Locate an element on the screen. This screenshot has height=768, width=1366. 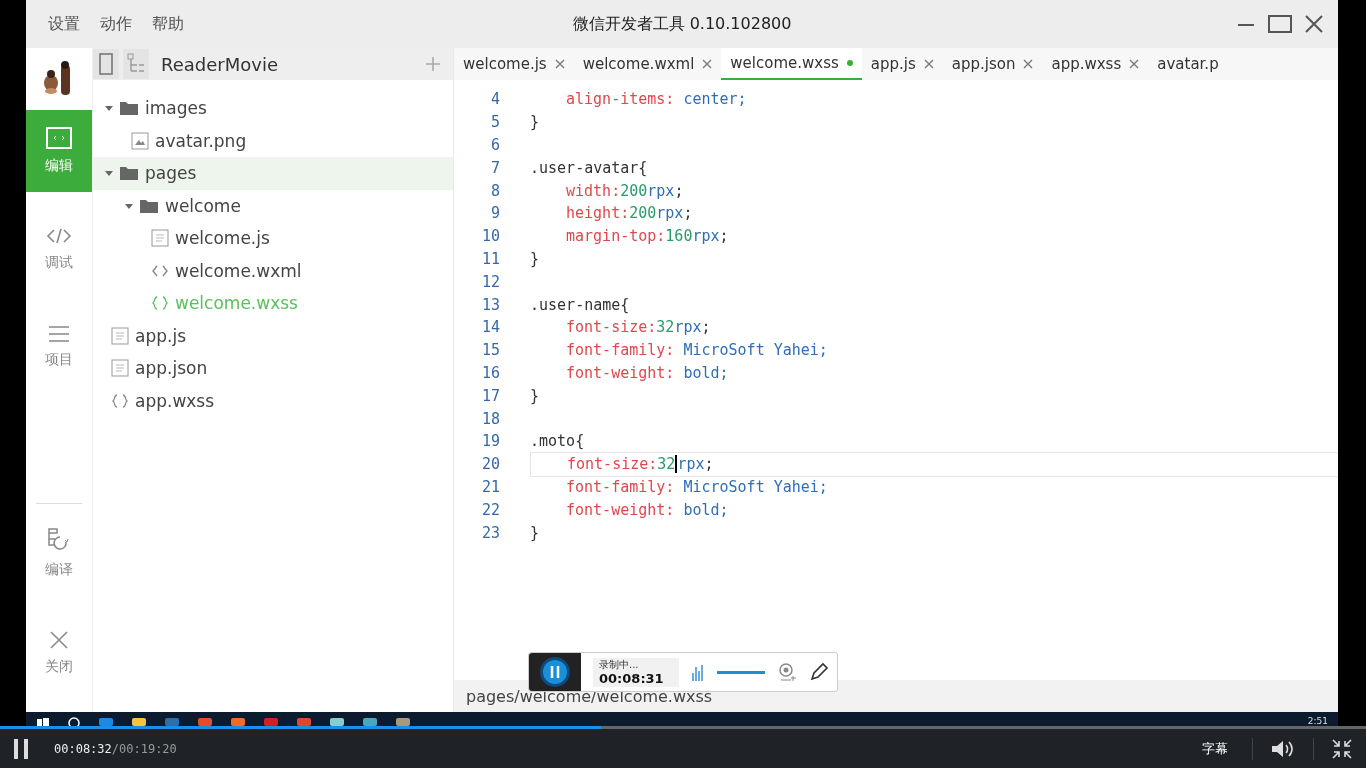
volume-slider is located at coordinates (741, 672).